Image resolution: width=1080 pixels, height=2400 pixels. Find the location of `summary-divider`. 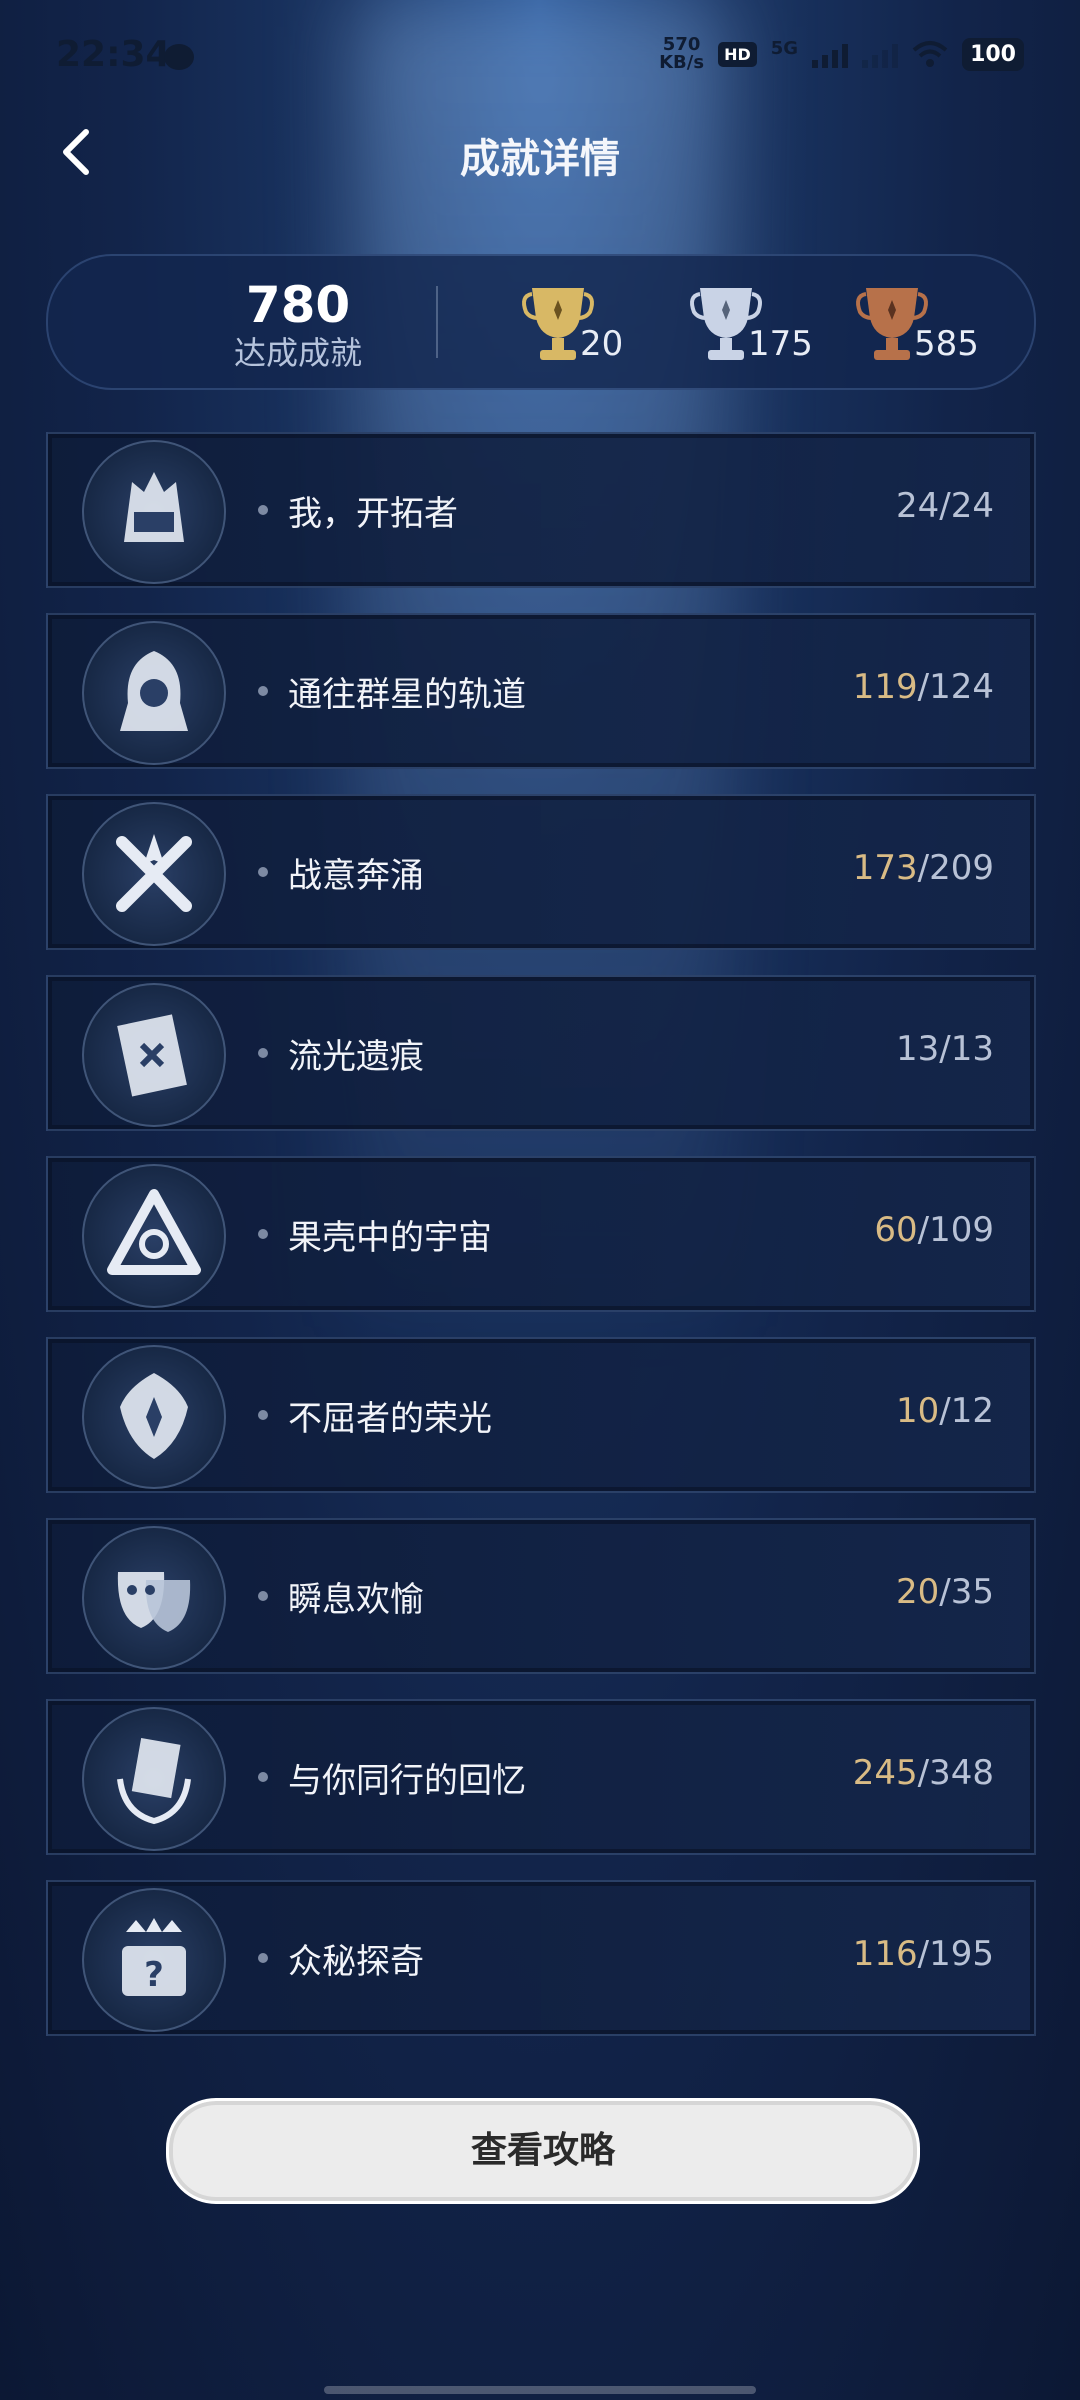

summary-divider is located at coordinates (437, 322).